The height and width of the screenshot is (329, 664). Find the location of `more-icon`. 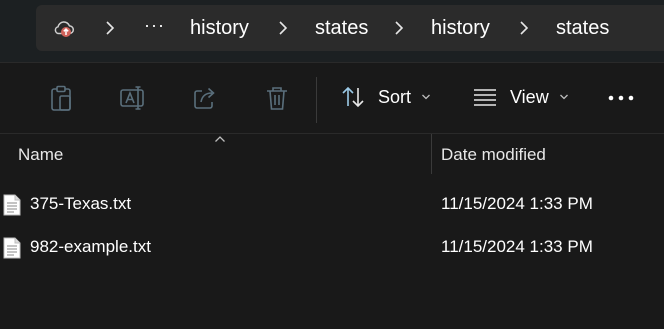

more-icon is located at coordinates (621, 98).